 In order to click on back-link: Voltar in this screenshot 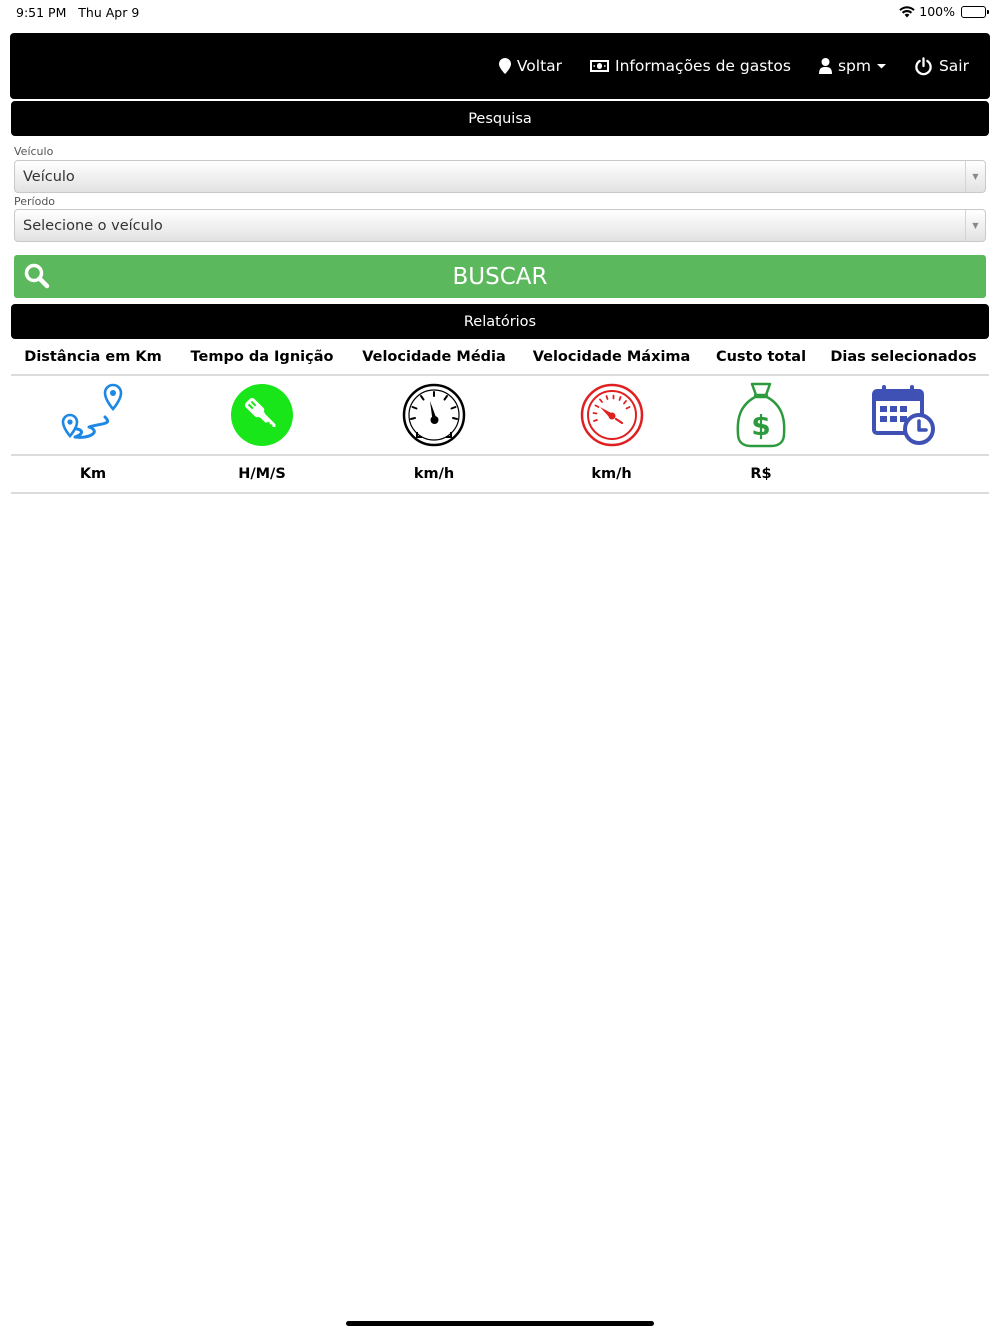, I will do `click(530, 66)`.